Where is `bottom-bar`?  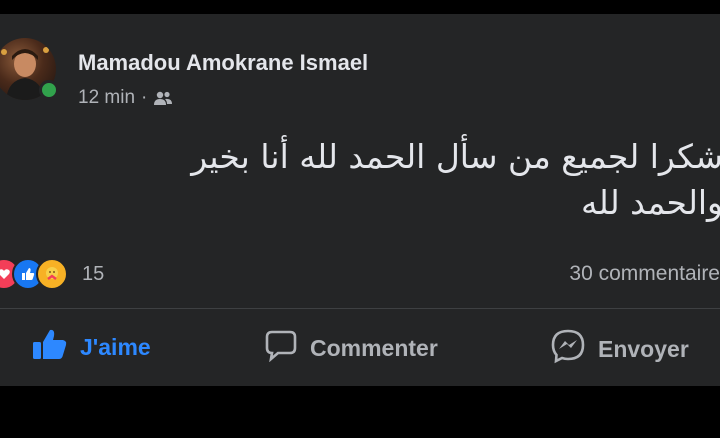
bottom-bar is located at coordinates (360, 412).